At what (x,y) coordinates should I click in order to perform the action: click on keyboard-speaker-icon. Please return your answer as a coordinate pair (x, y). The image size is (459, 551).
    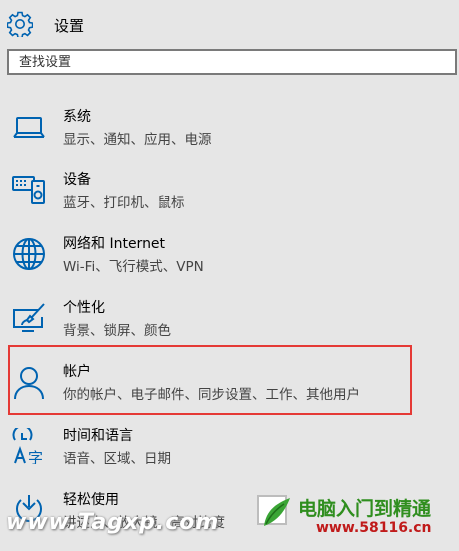
    Looking at the image, I should click on (28, 190).